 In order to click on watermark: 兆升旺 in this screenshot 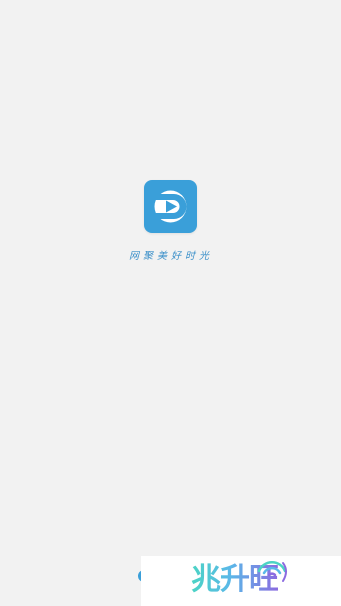, I will do `click(241, 581)`.